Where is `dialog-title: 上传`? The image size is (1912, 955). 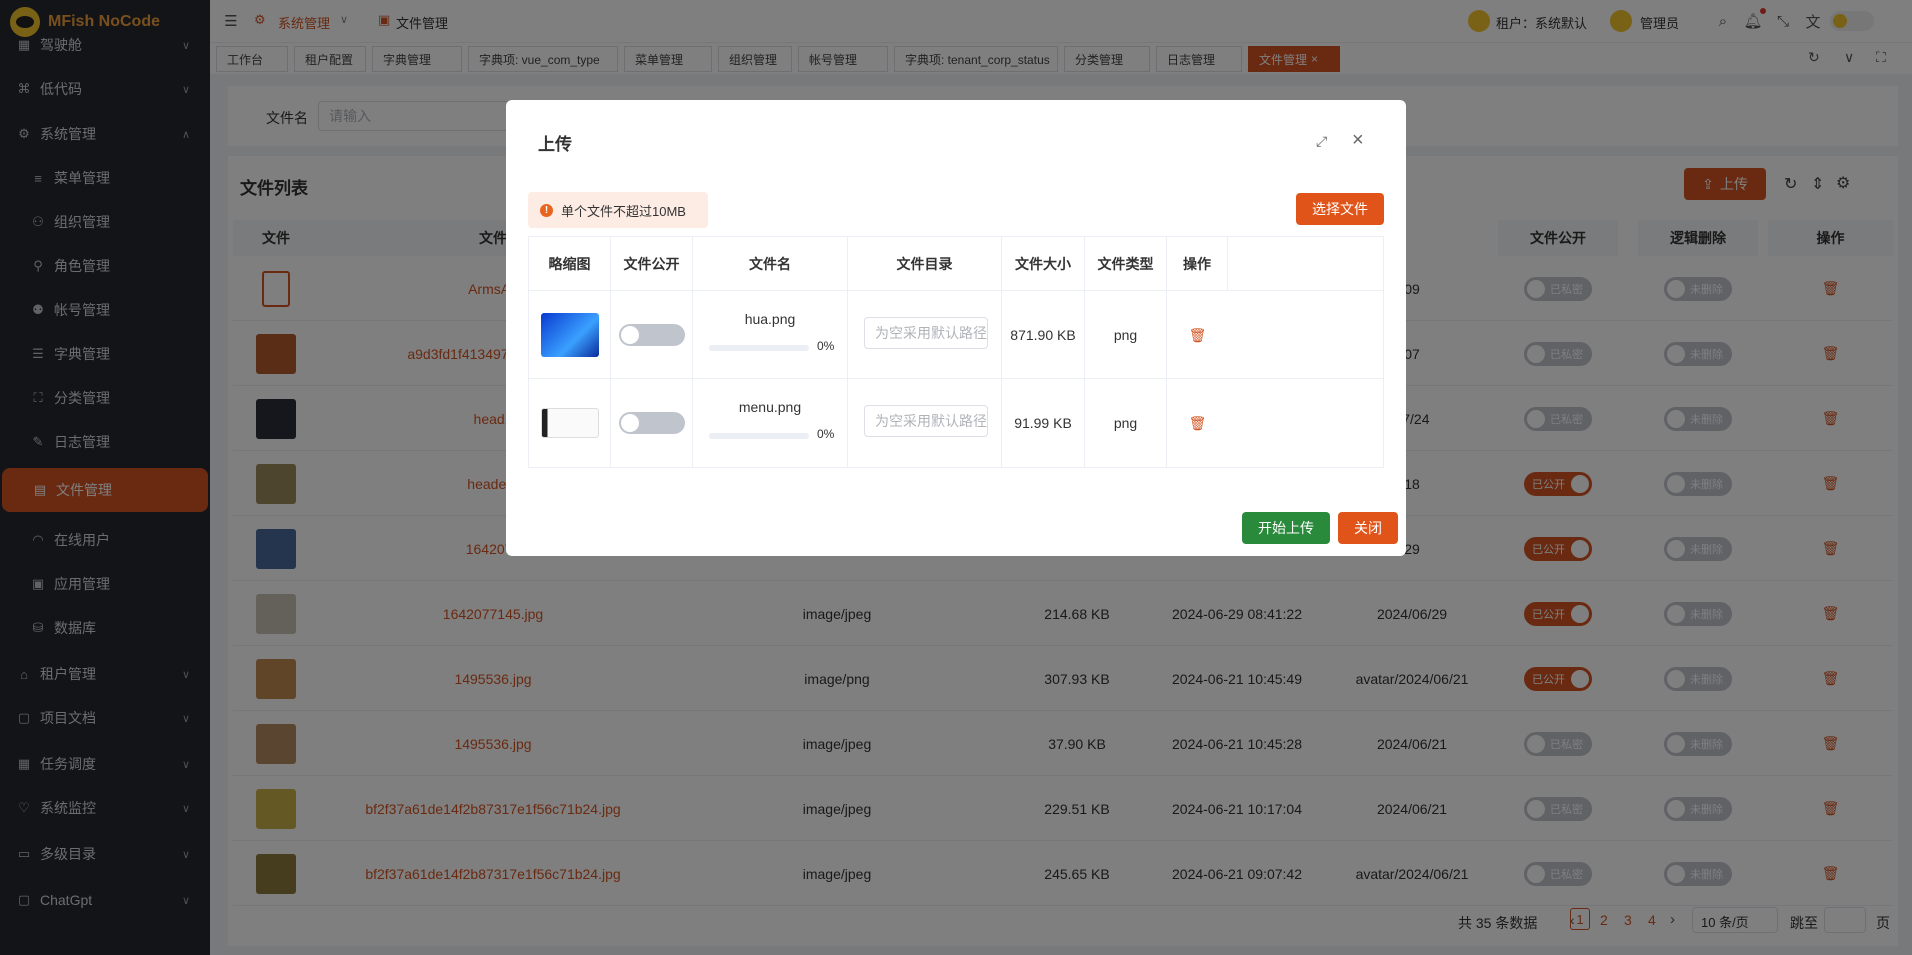 dialog-title: 上传 is located at coordinates (555, 144).